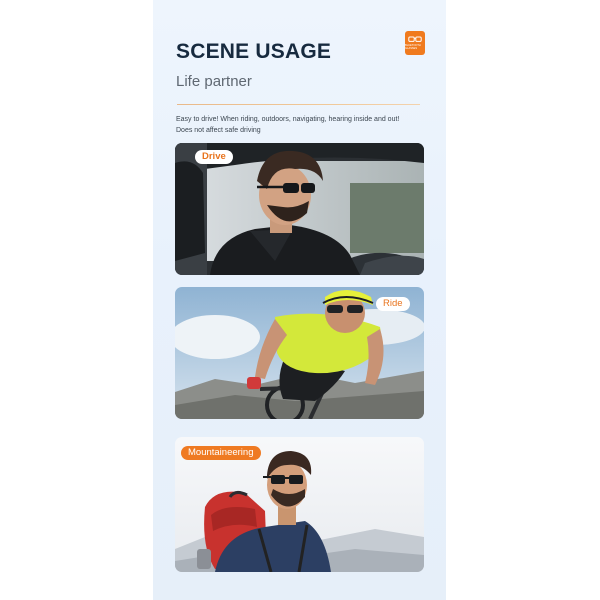 The height and width of the screenshot is (600, 600). Describe the element at coordinates (298, 104) in the screenshot. I see `divider` at that location.